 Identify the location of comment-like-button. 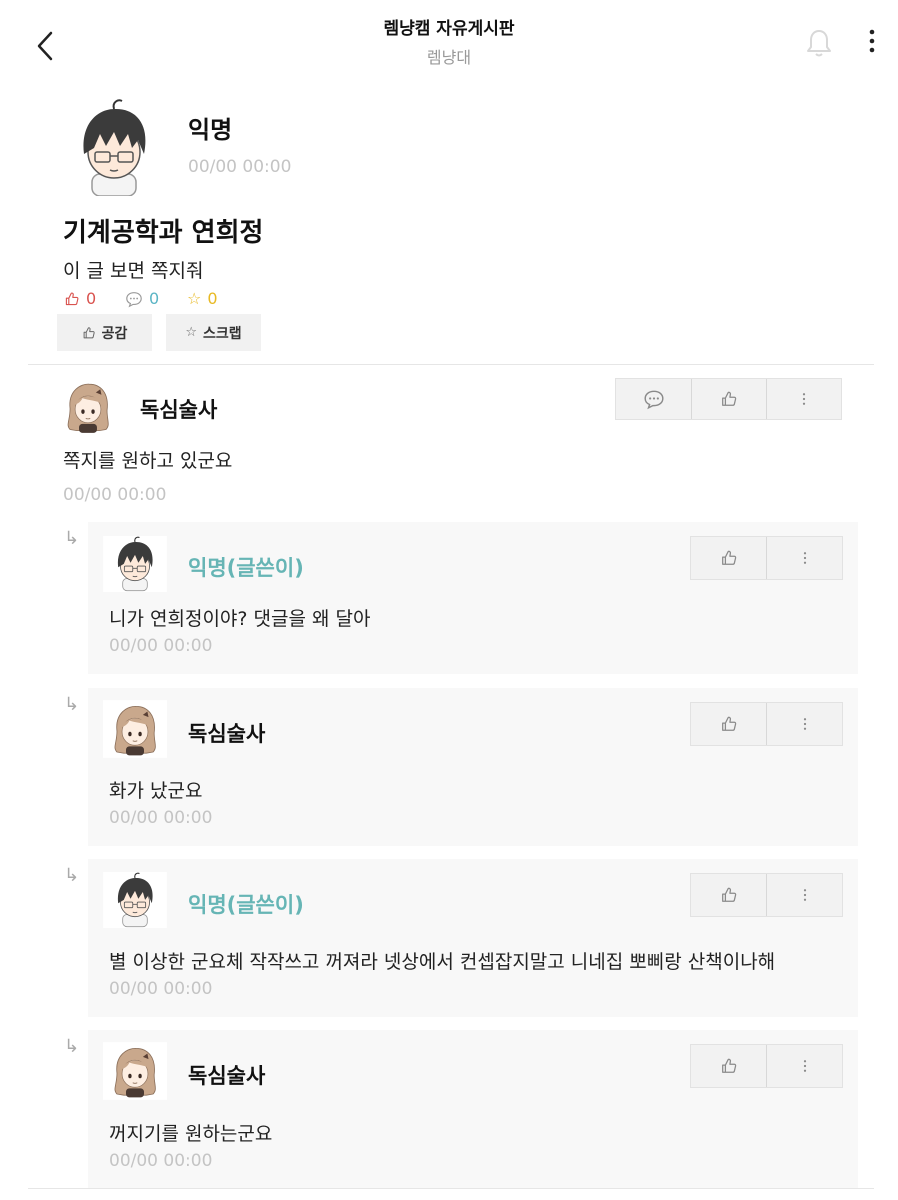
(728, 399).